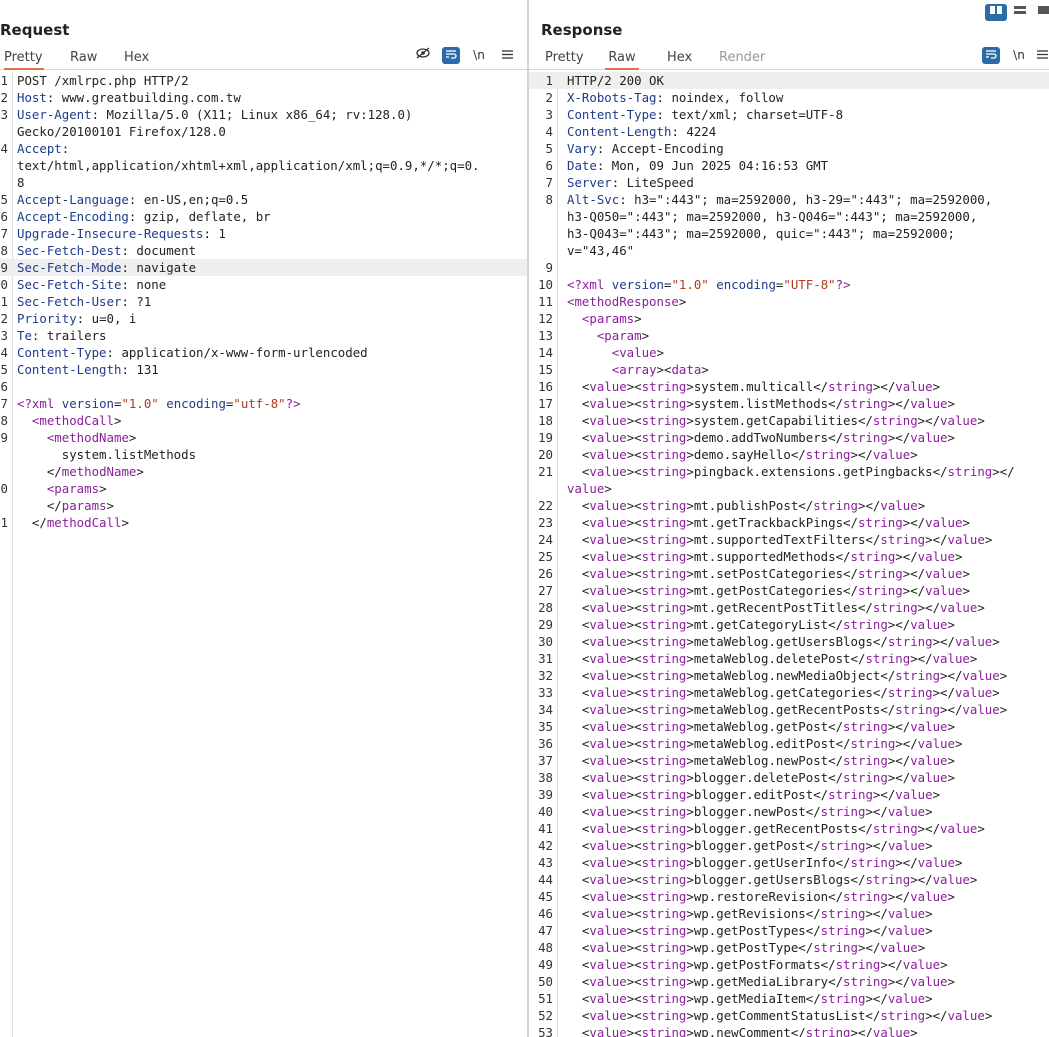 This screenshot has width=1049, height=1037. Describe the element at coordinates (4, 114) in the screenshot. I see `line-number: 3` at that location.